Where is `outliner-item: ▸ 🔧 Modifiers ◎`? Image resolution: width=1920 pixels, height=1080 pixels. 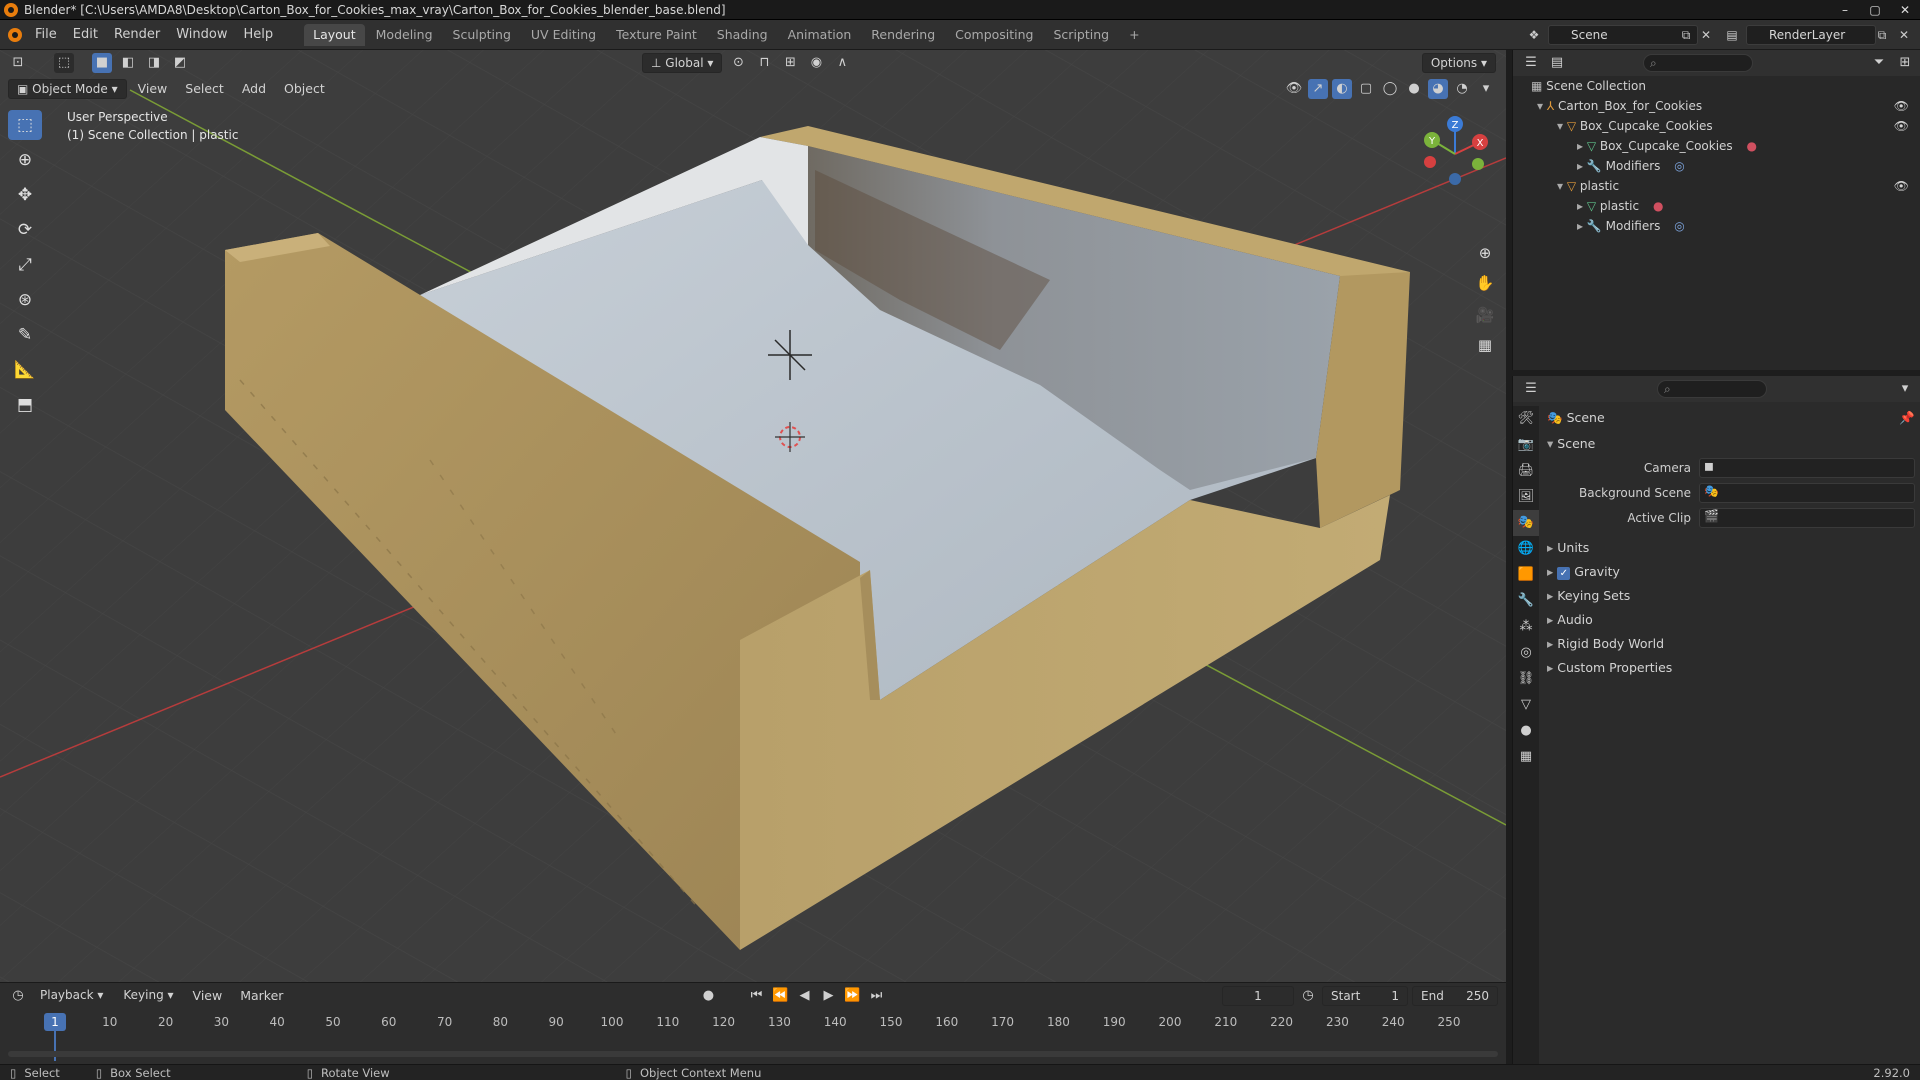
outliner-item: ▸ 🔧 Modifiers ◎ is located at coordinates (1716, 226).